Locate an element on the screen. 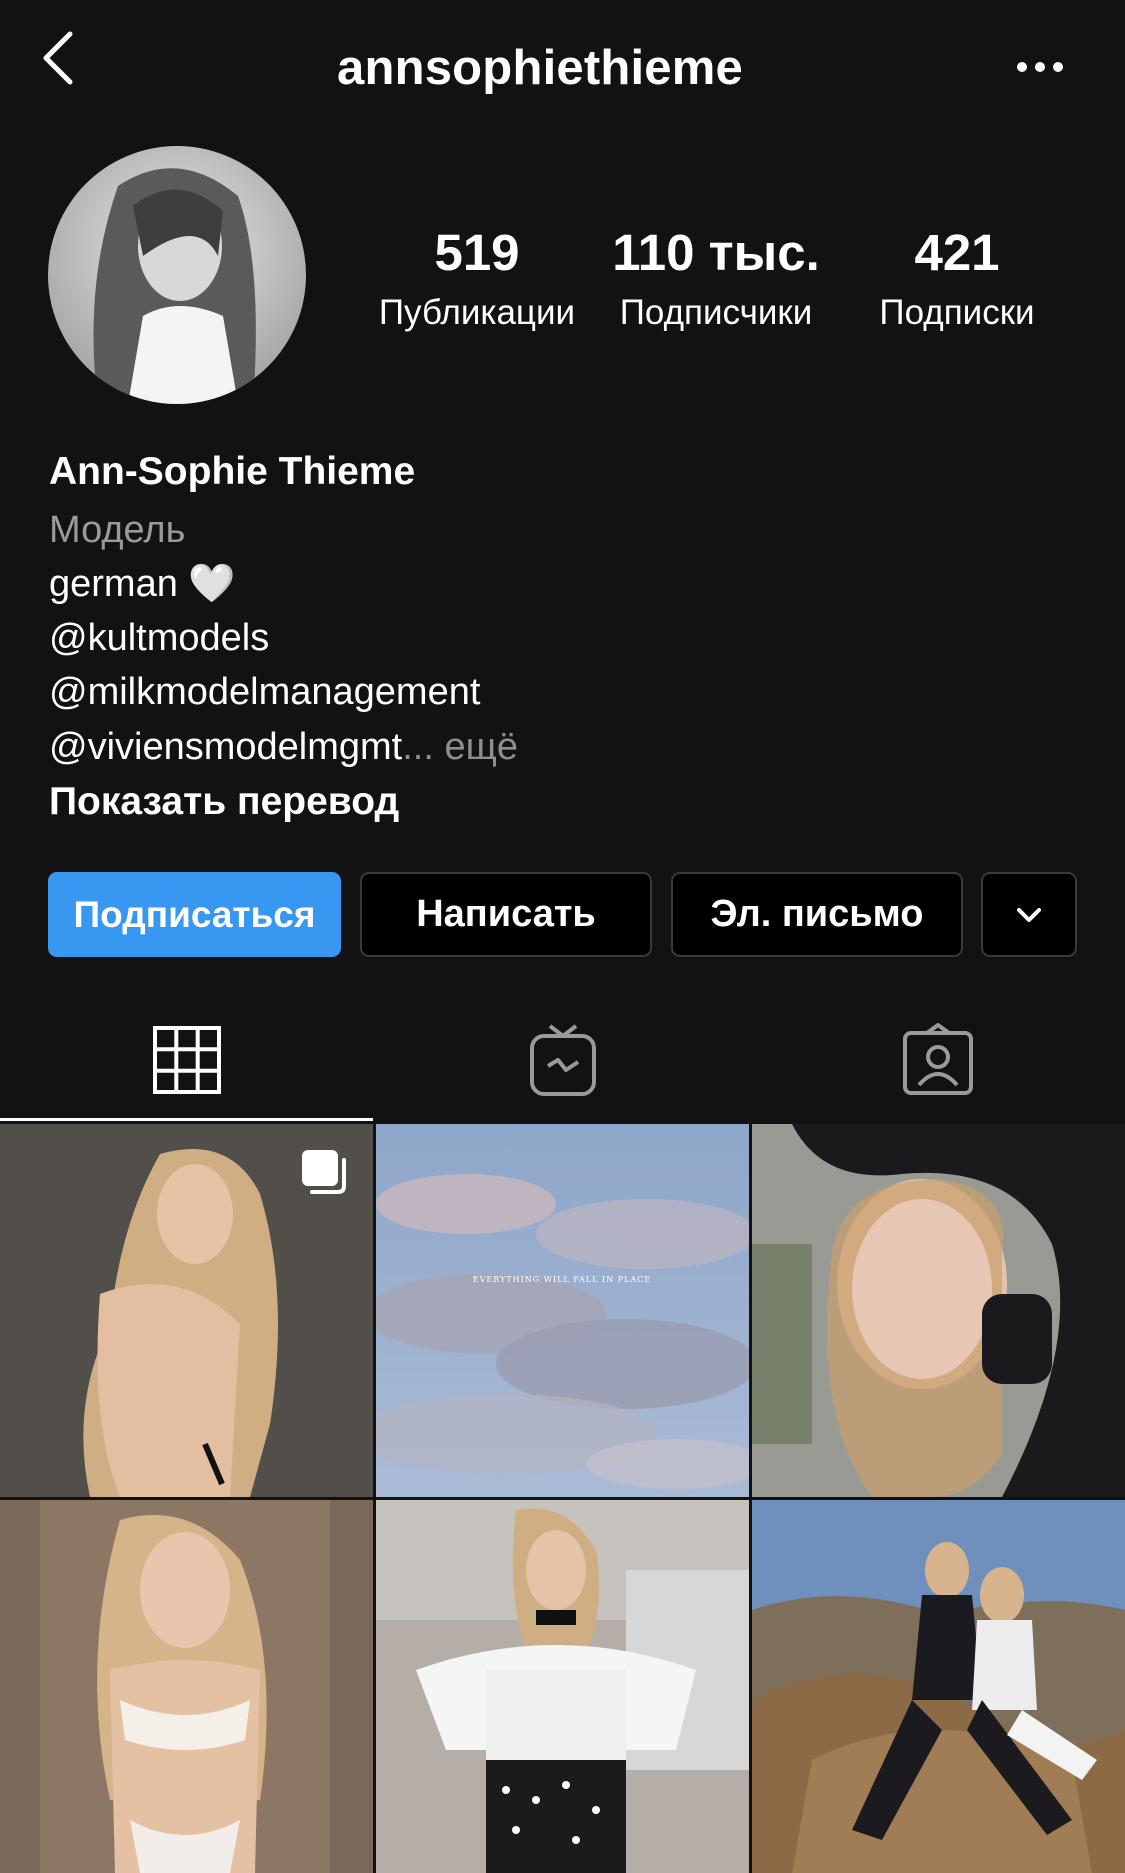 Image resolution: width=1125 pixels, height=1873 pixels. bio-line: german 🤍 is located at coordinates (142, 584).